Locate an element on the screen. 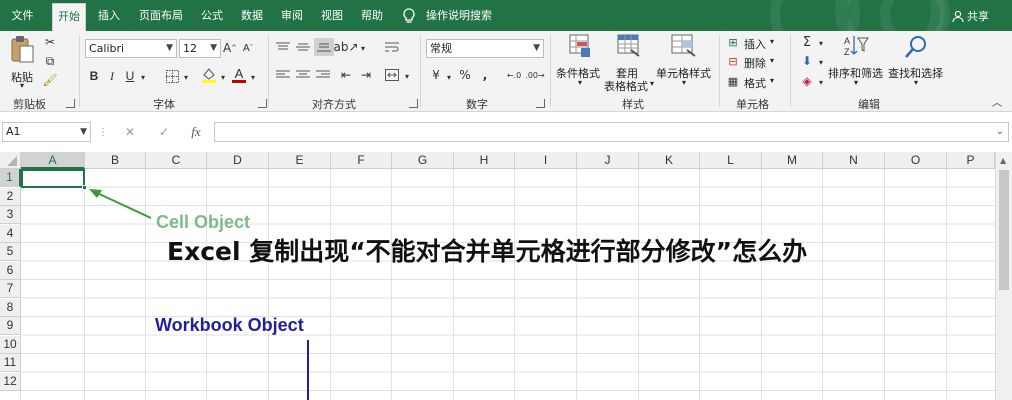 Image resolution: width=1012 pixels, height=400 pixels. sort-filter-icon: AZ is located at coordinates (856, 46).